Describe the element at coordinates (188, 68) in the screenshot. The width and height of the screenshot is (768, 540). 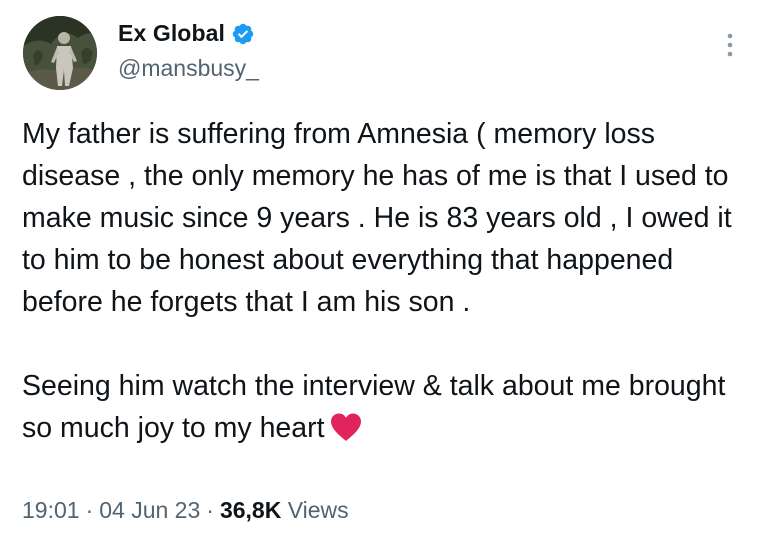
I see `author-handle: @mansbusy_` at that location.